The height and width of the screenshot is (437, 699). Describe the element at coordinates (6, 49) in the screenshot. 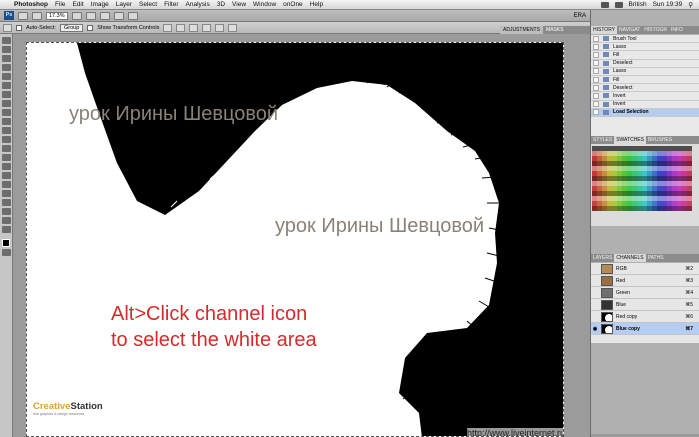

I see `marquee-tool-icon` at that location.